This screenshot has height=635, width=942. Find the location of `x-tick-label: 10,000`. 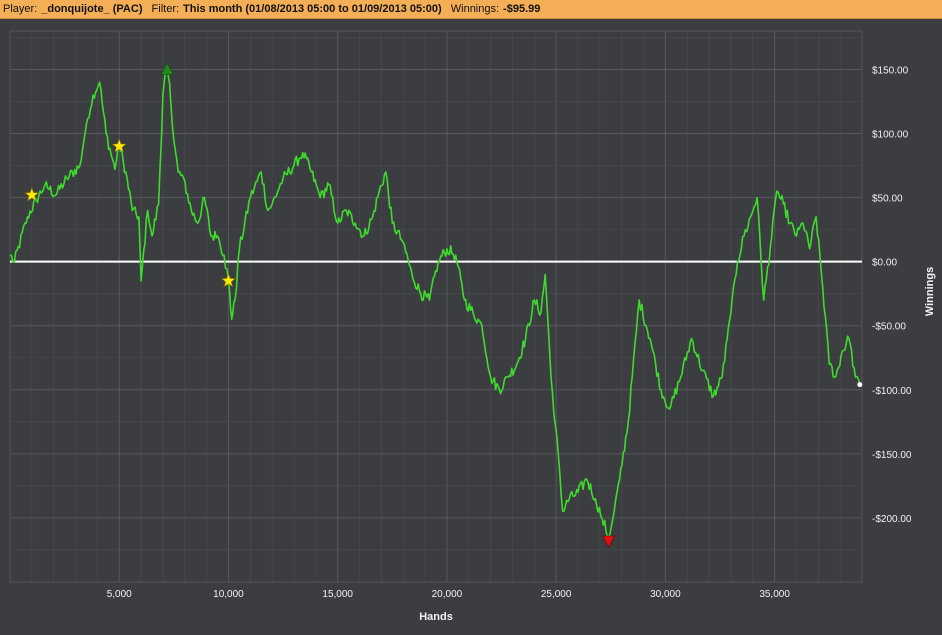

x-tick-label: 10,000 is located at coordinates (228, 594).